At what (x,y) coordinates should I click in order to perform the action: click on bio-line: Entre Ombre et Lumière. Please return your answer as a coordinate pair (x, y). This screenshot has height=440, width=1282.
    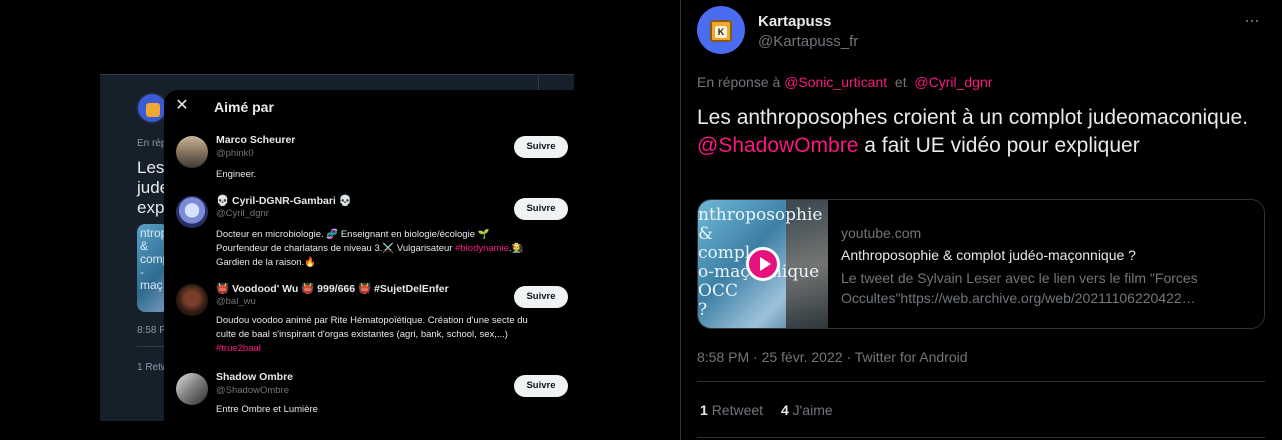
    Looking at the image, I should click on (267, 409).